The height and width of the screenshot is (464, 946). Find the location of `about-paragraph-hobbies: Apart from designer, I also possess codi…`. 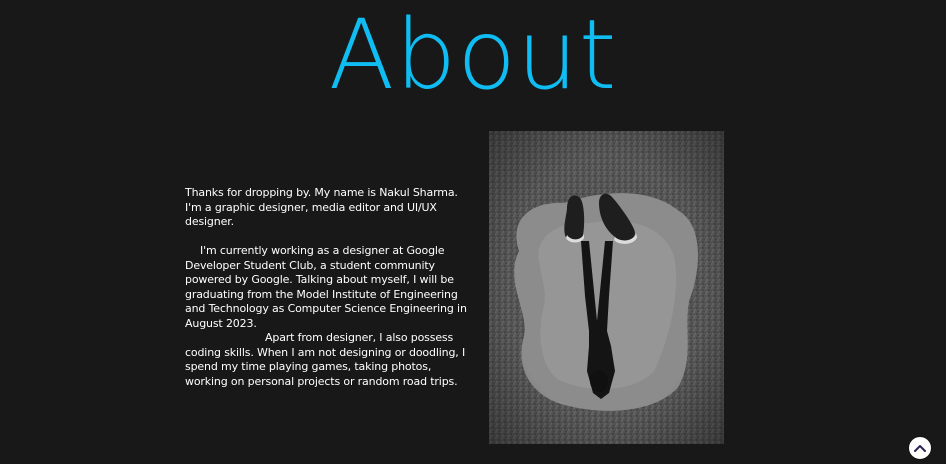

about-paragraph-hobbies: Apart from designer, I also possess codi… is located at coordinates (325, 359).